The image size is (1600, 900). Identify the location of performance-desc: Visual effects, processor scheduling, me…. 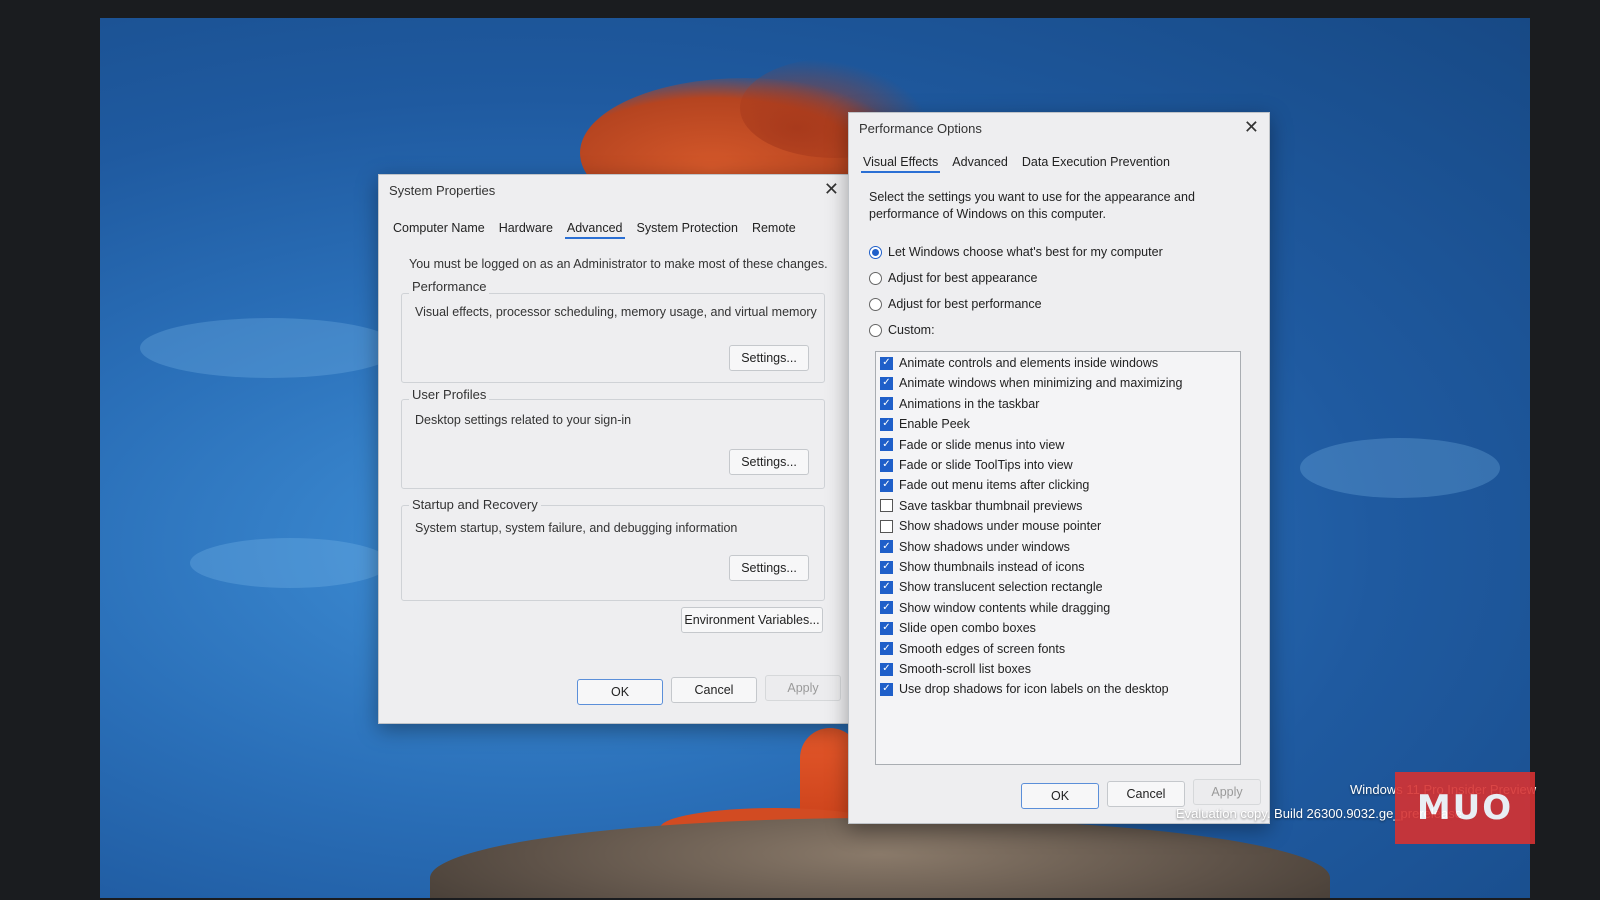
(616, 312).